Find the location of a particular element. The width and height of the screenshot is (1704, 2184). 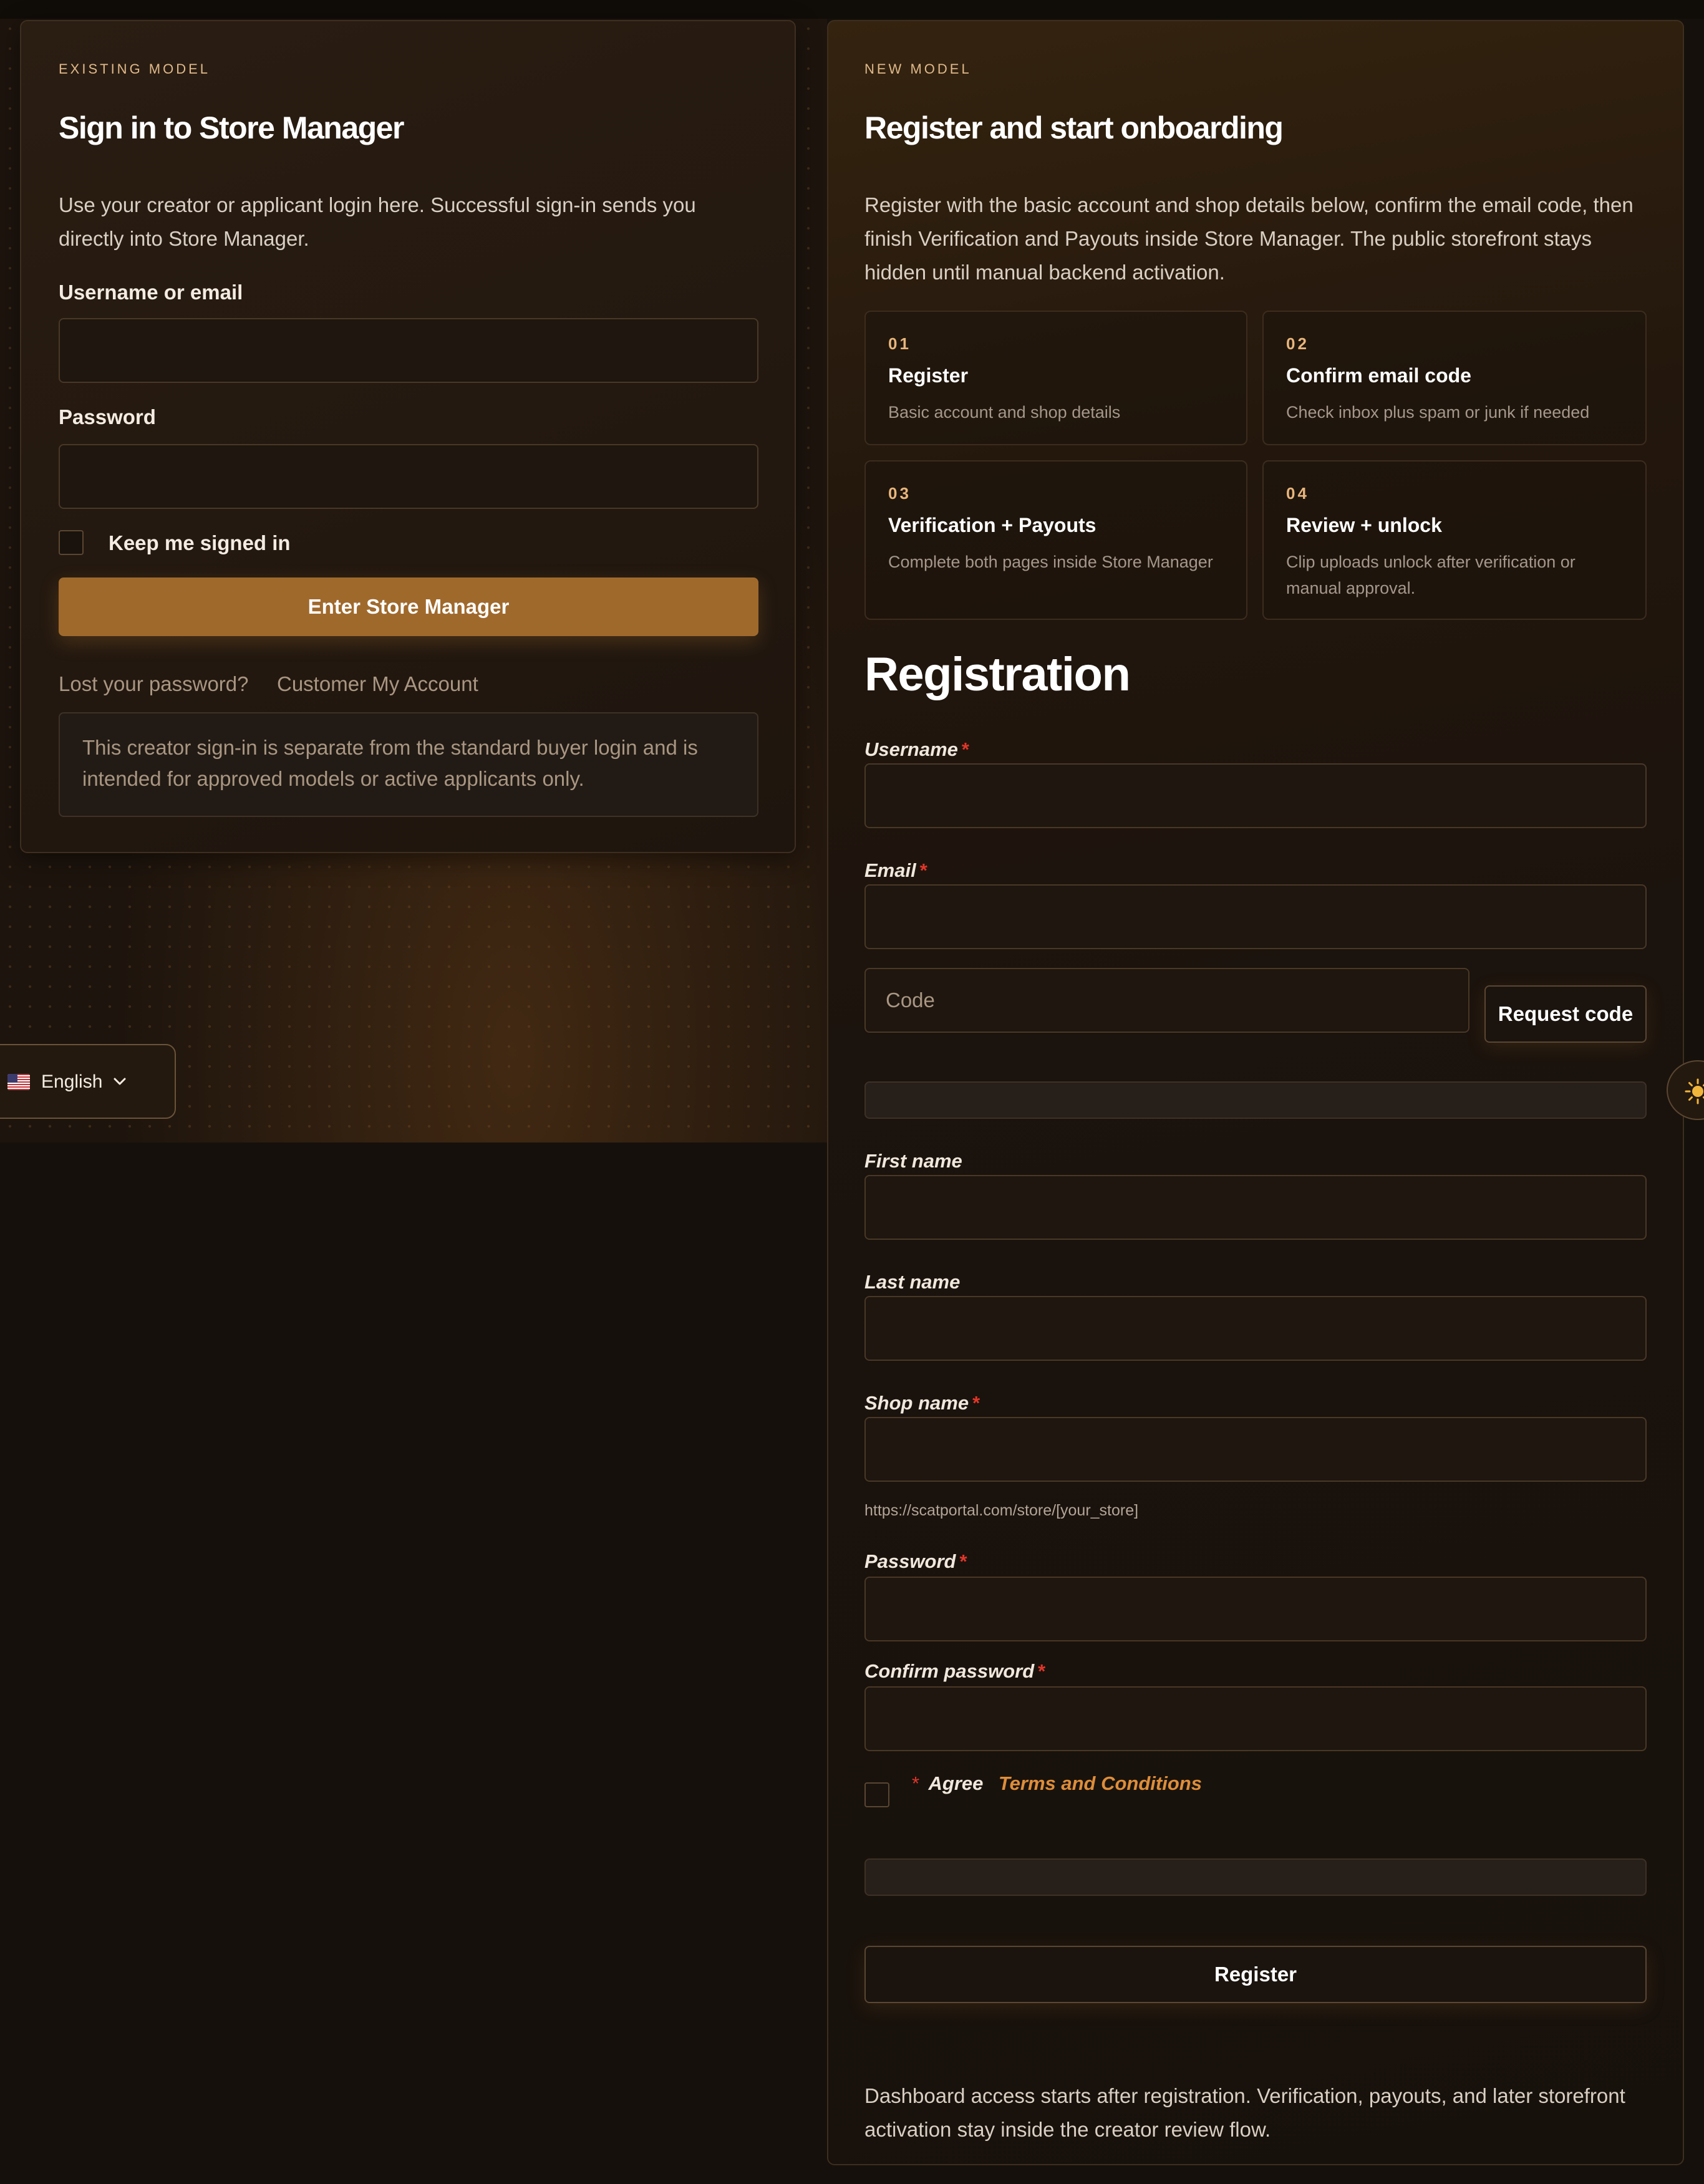

confirm-password-input is located at coordinates (1255, 1719).